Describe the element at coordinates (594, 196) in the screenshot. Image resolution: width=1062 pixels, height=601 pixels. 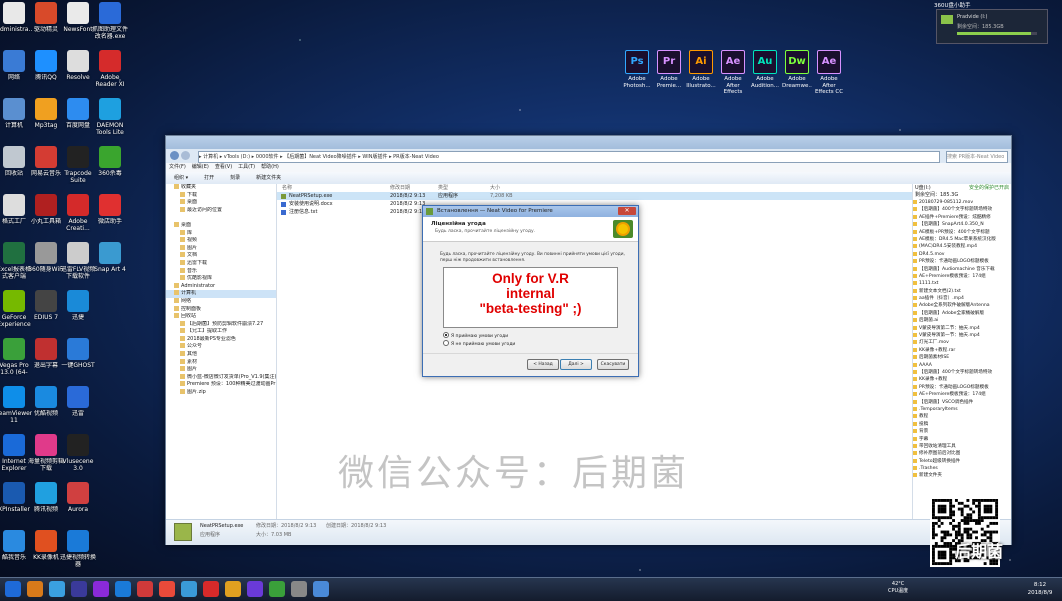
I see `file-row: NeatPRSetup.exe 2018/8/2 9:13 应用程序 7,208 KB` at that location.